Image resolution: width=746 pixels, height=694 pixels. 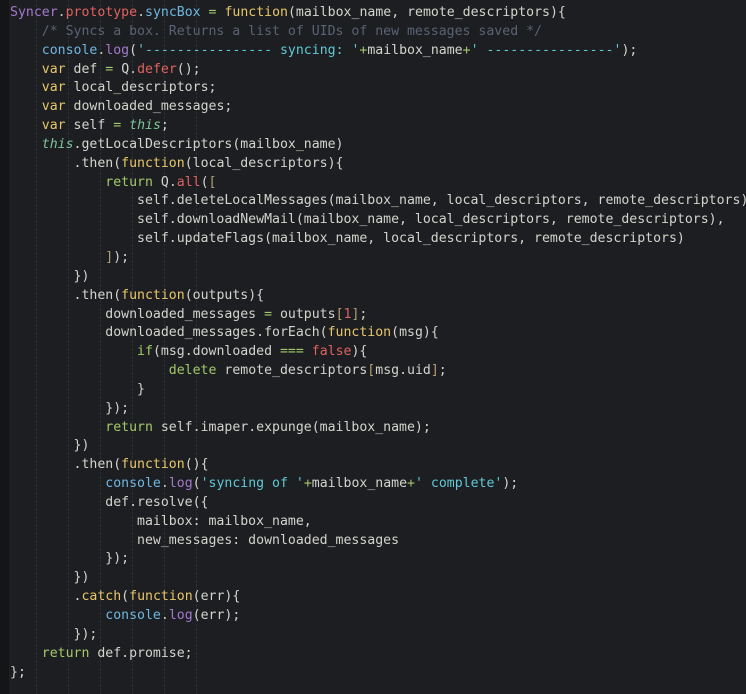 What do you see at coordinates (373, 597) in the screenshot?
I see `code-line: .catch(function(err){` at bounding box center [373, 597].